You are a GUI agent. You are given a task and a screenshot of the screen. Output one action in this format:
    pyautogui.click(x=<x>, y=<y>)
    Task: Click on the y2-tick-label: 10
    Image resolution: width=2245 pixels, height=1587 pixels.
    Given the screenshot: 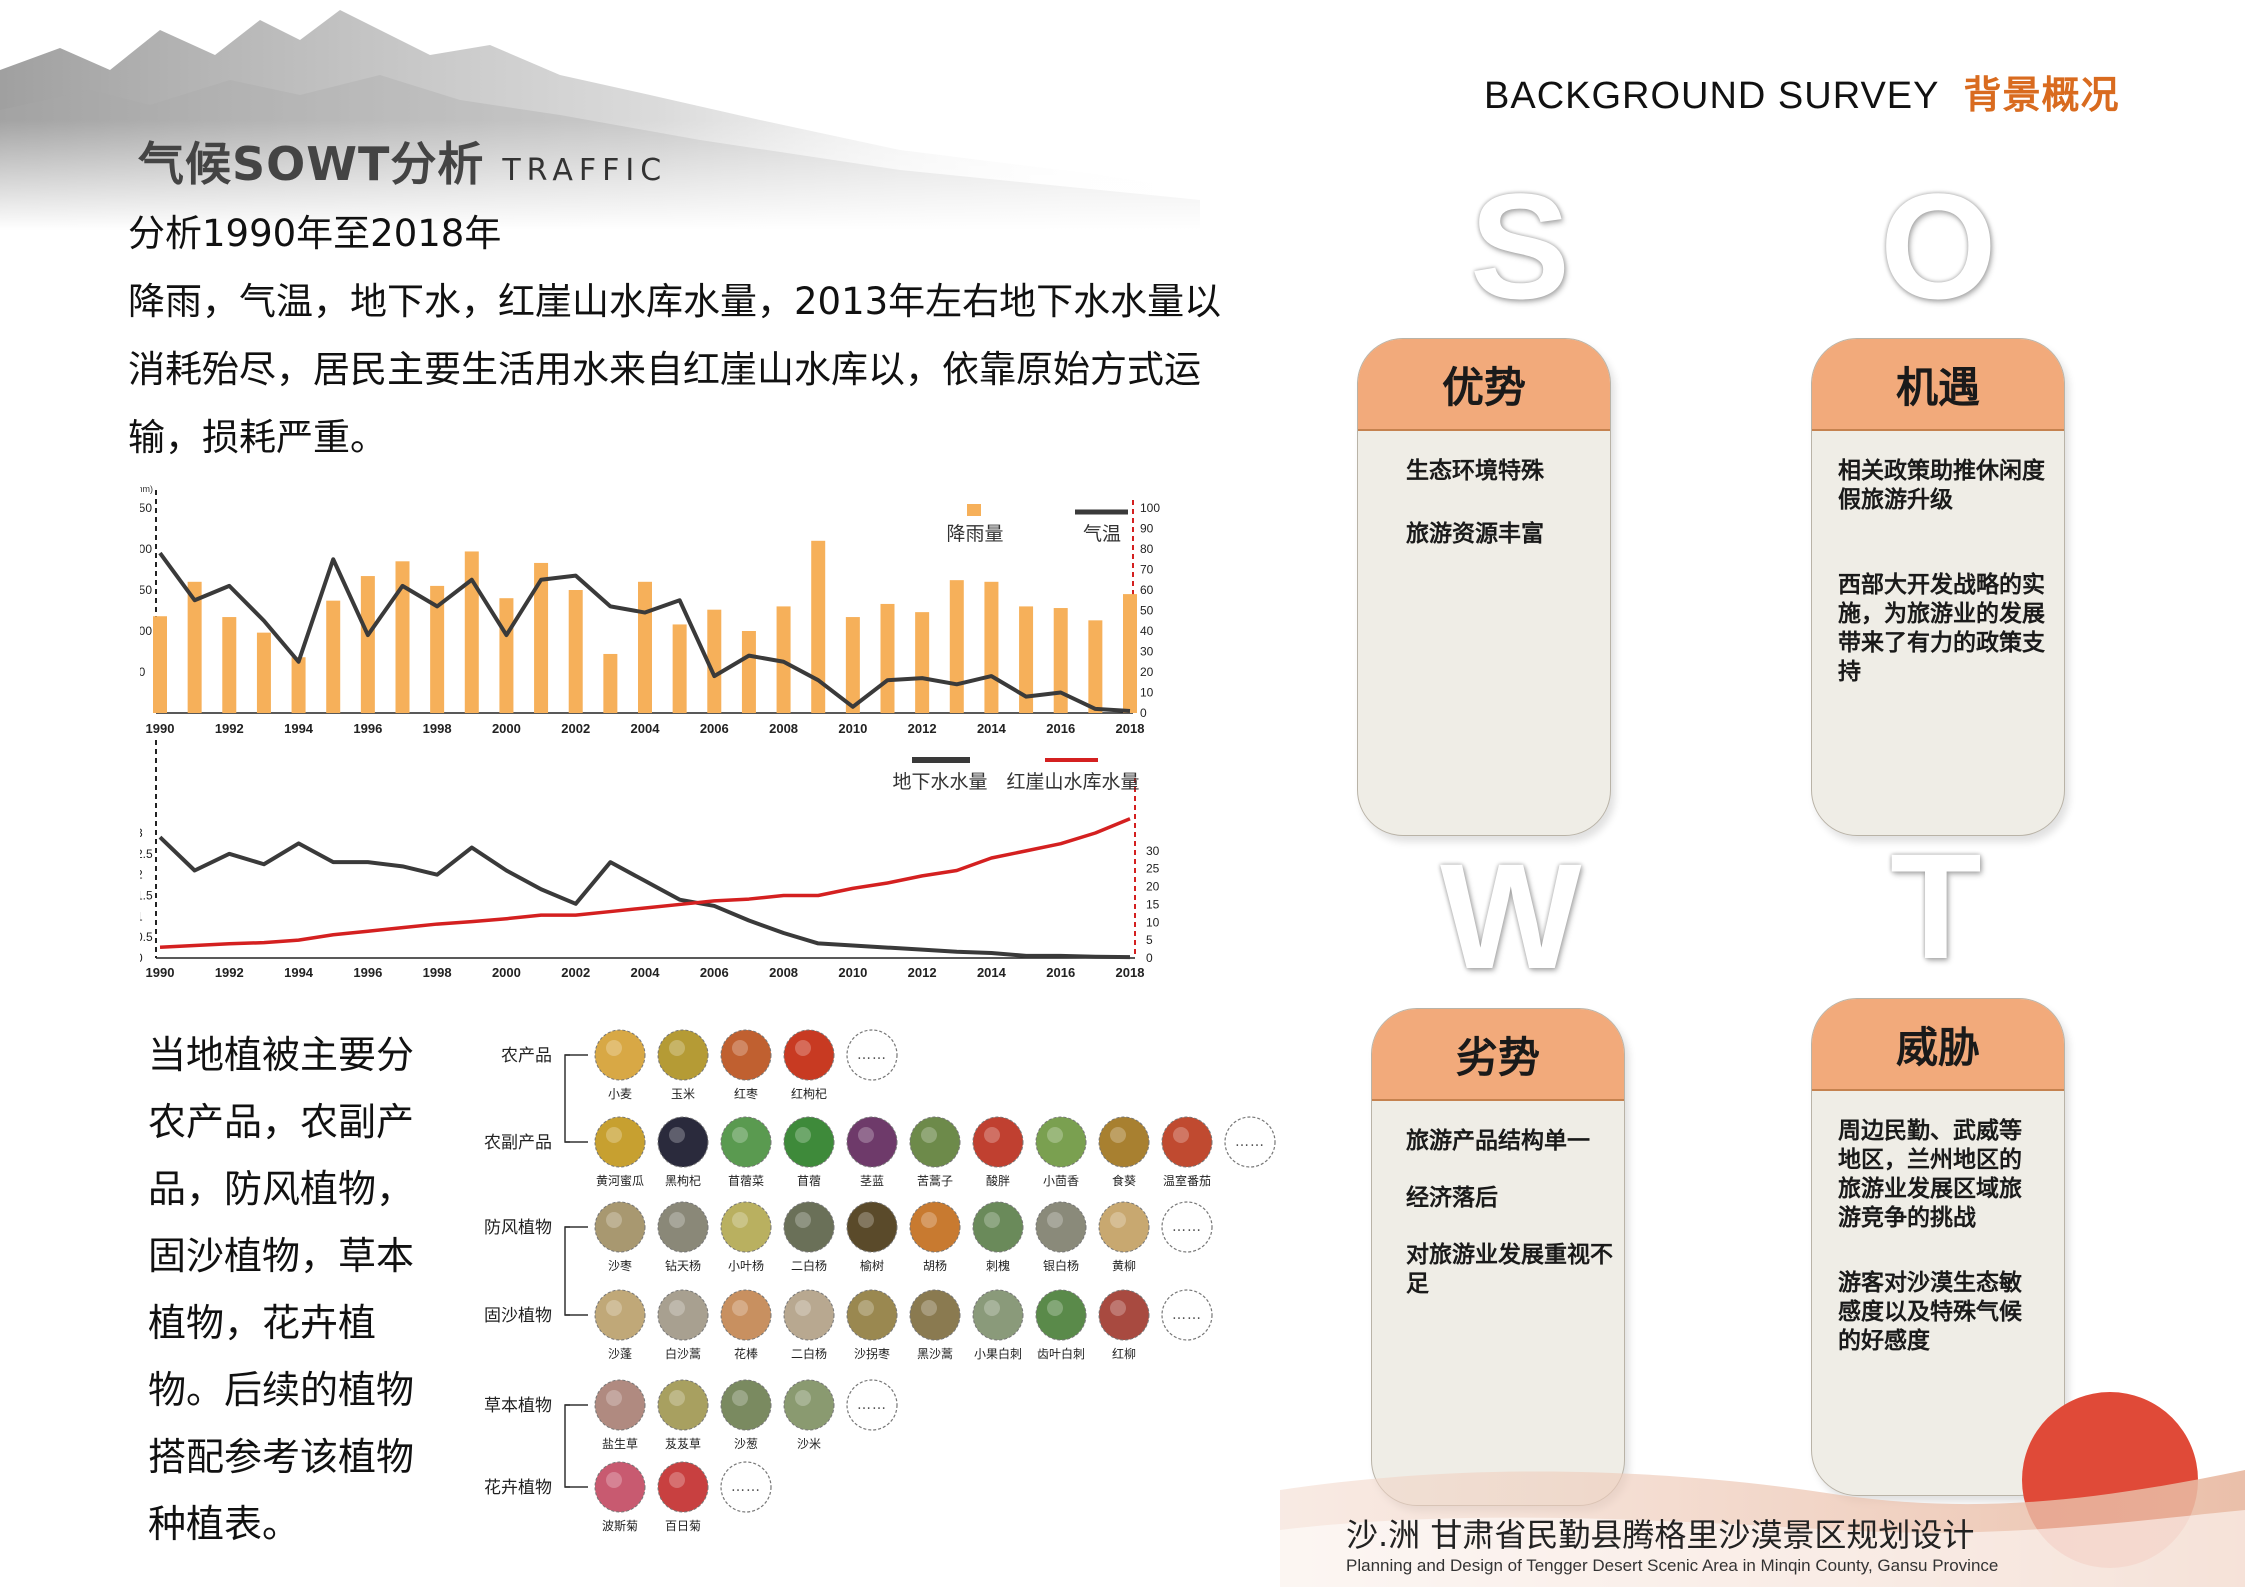 What is the action you would take?
    pyautogui.click(x=1147, y=693)
    